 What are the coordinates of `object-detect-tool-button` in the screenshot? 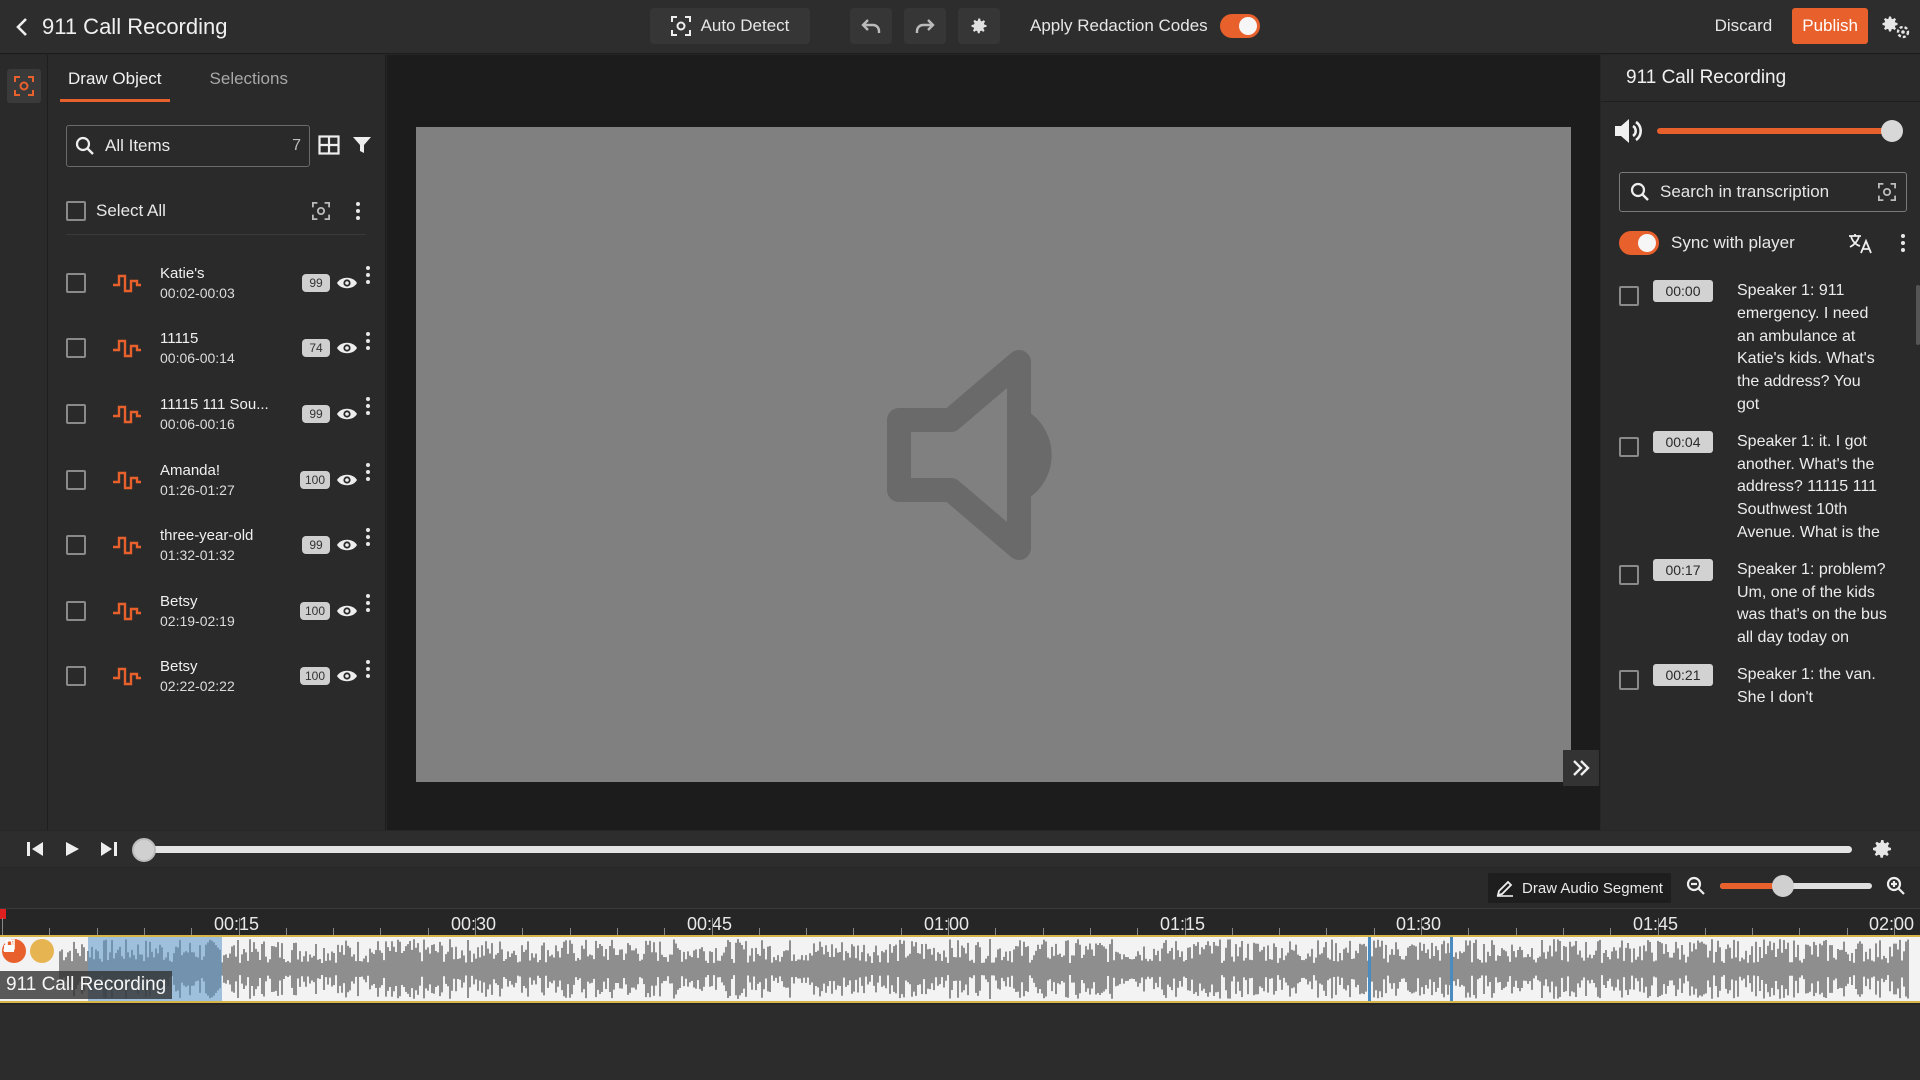 It's located at (24, 86).